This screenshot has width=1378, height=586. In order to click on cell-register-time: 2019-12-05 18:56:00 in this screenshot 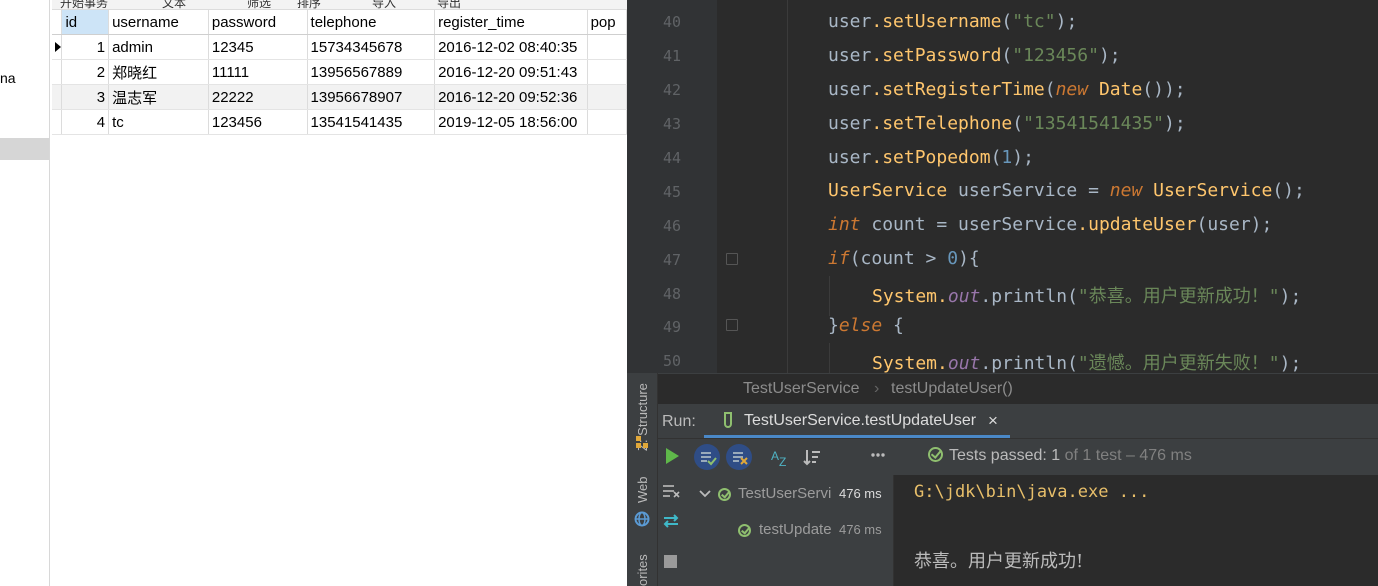, I will do `click(511, 122)`.